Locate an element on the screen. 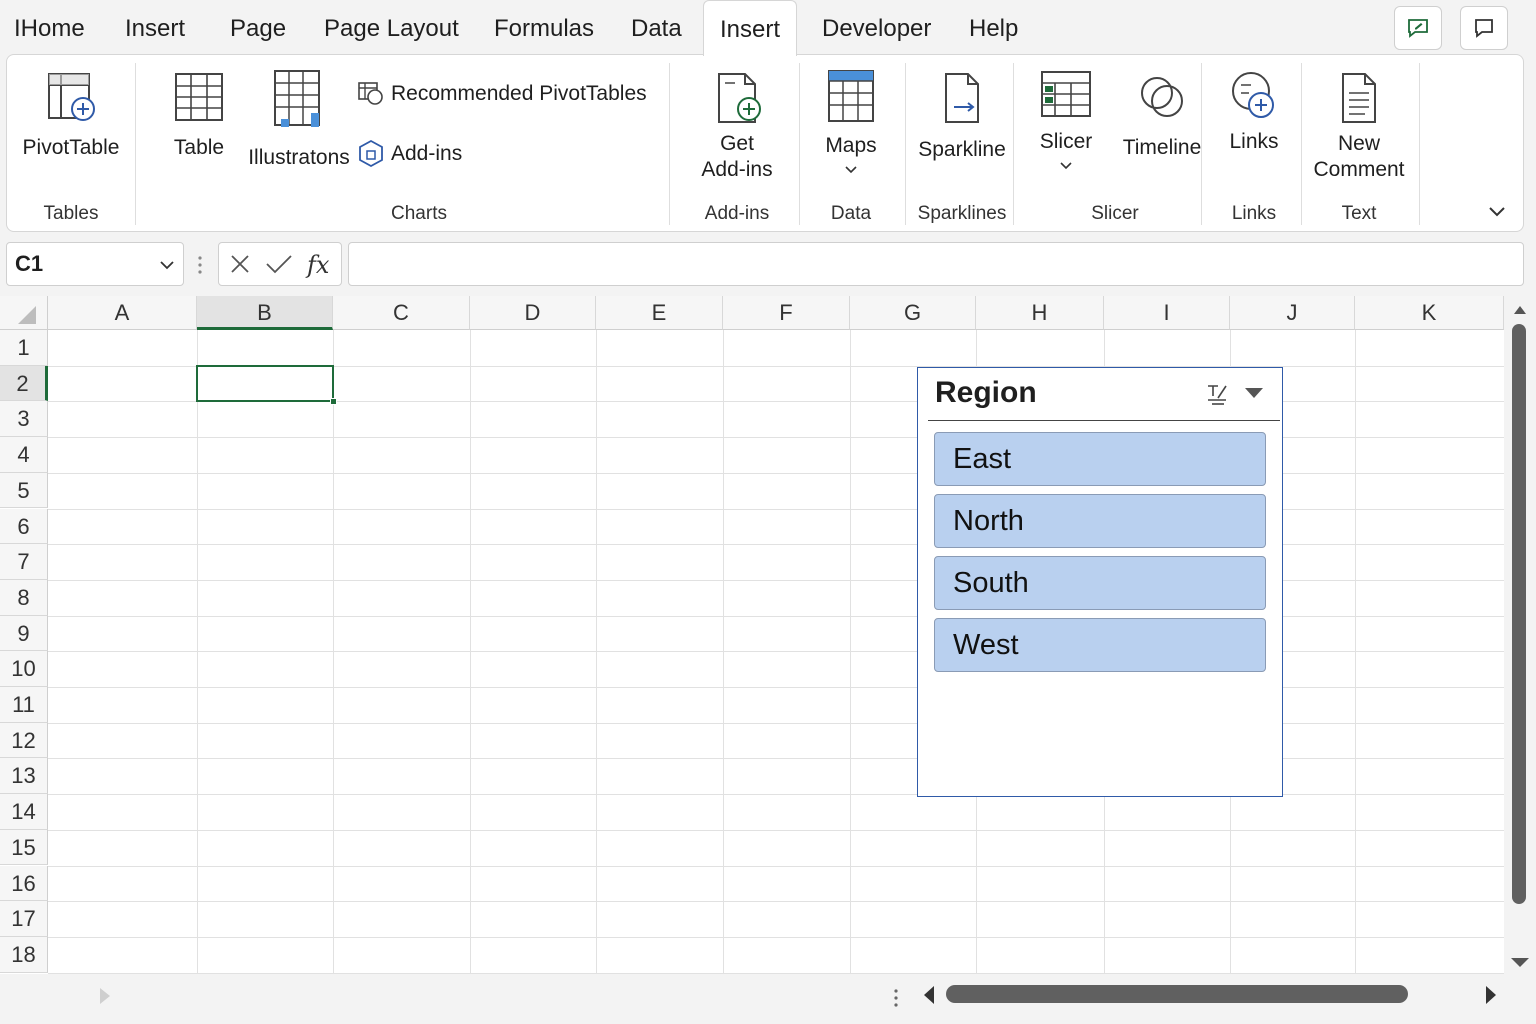 Image resolution: width=1536 pixels, height=1024 pixels. column-header-b: B is located at coordinates (265, 313).